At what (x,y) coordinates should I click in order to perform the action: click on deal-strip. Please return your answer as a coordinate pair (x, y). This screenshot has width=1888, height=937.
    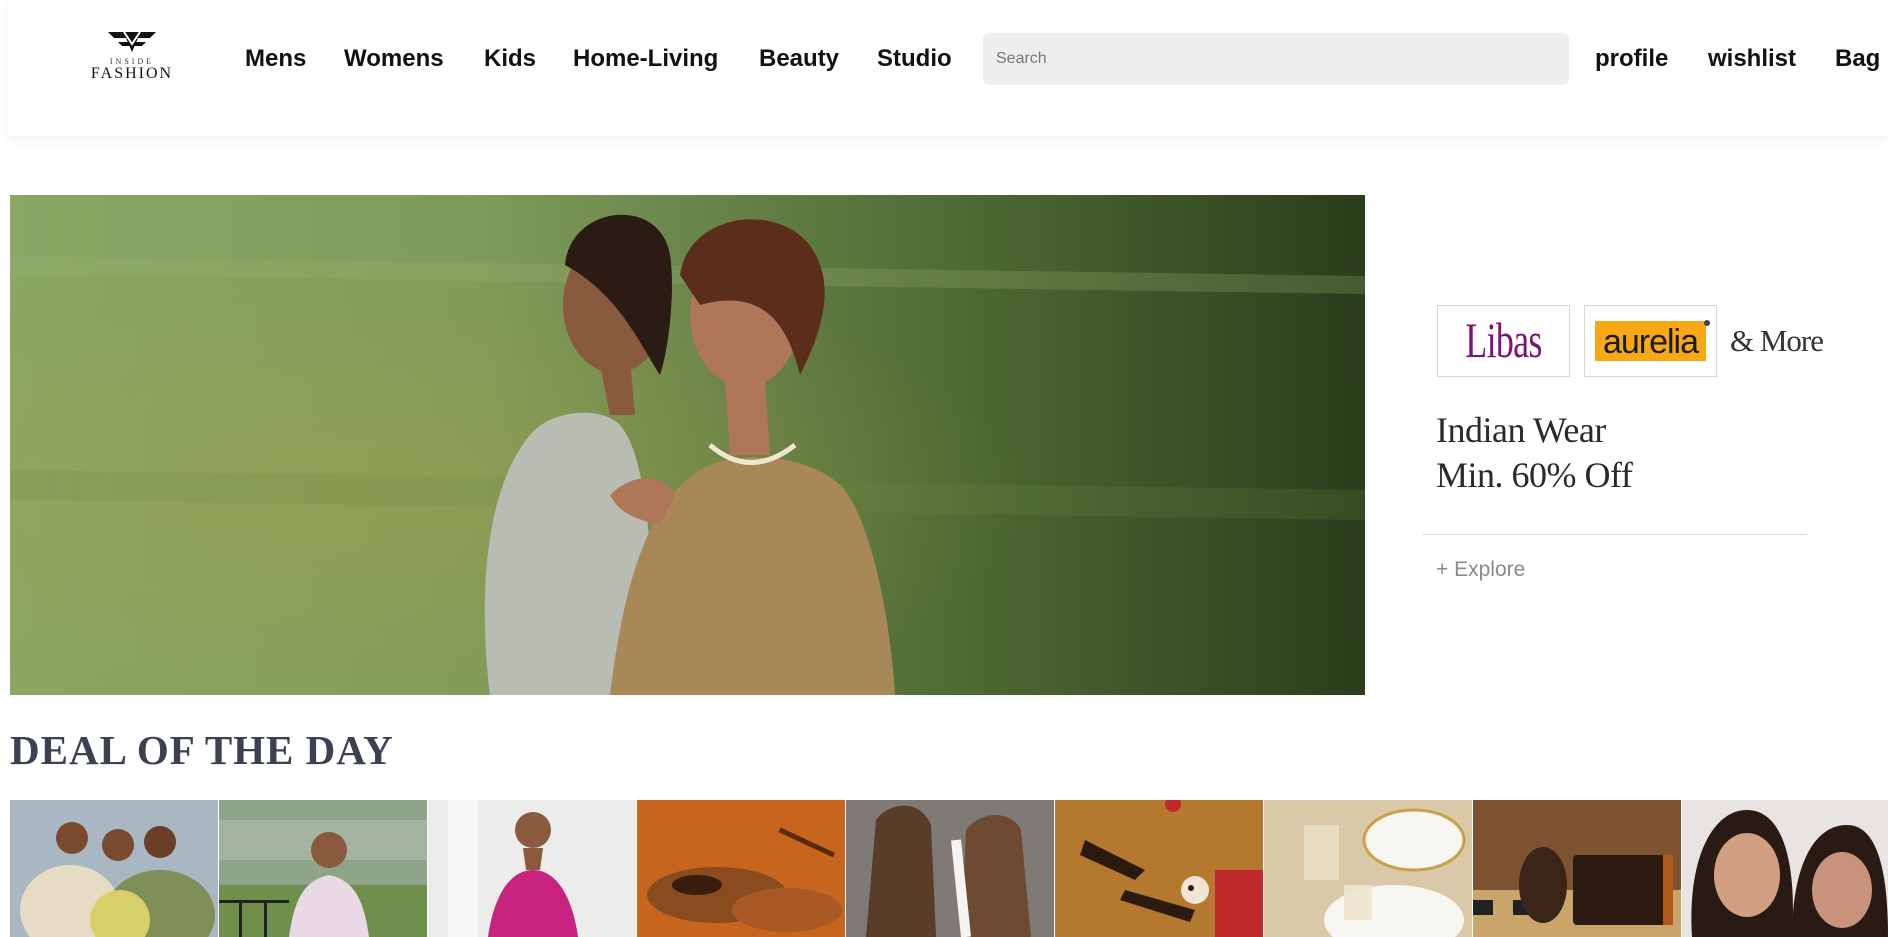
    Looking at the image, I should click on (949, 868).